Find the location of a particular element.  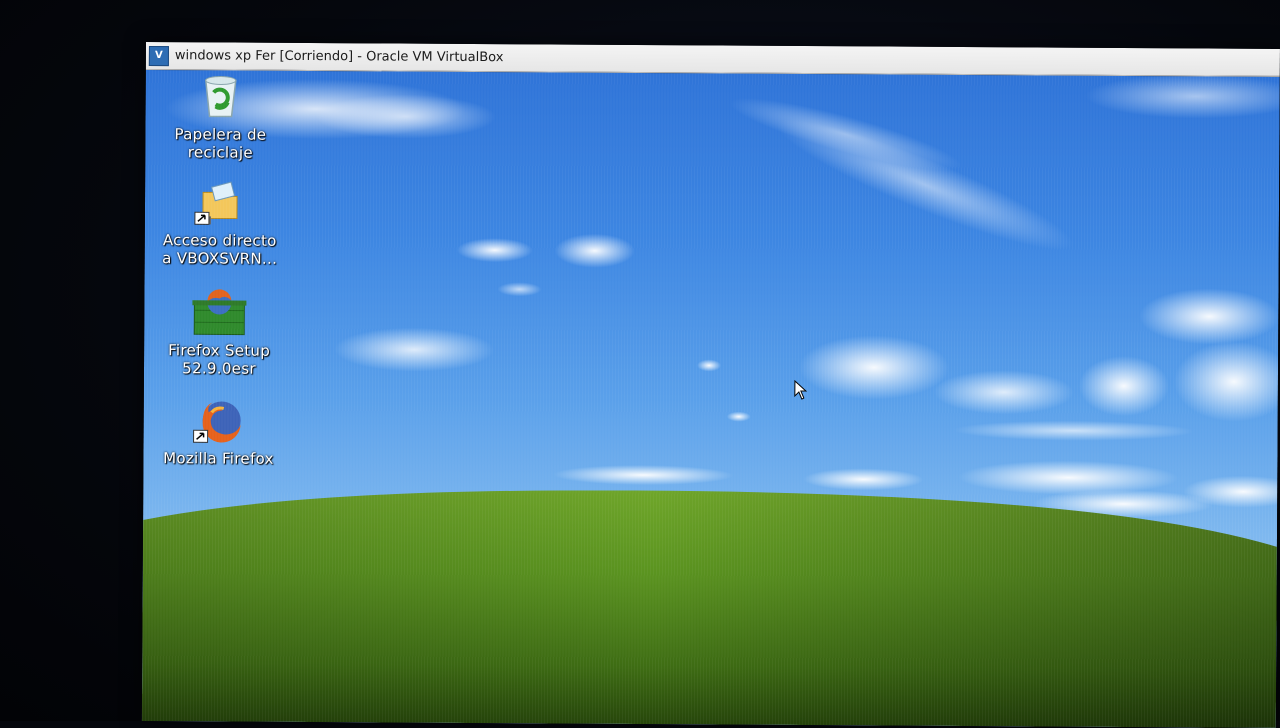

virtualbox-icon: V is located at coordinates (158, 55).